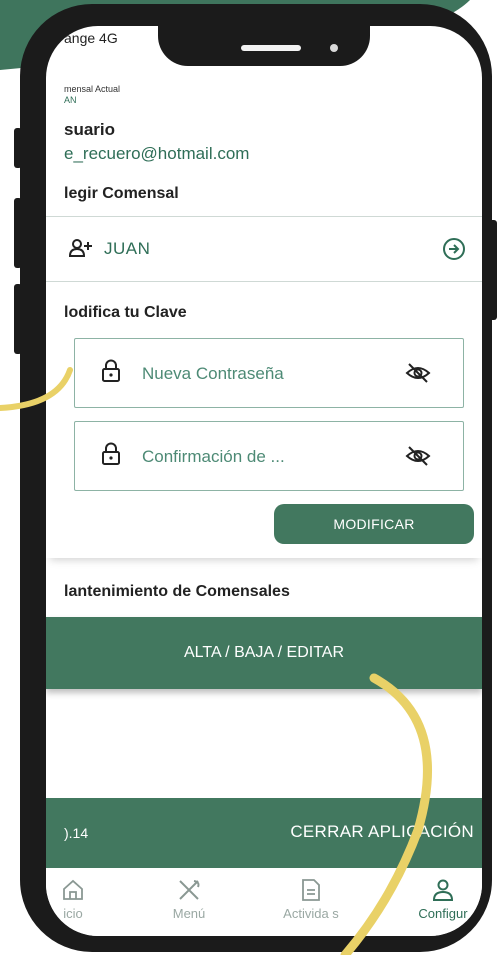 The image size is (500, 955). I want to click on add-user-icon, so click(80, 248).